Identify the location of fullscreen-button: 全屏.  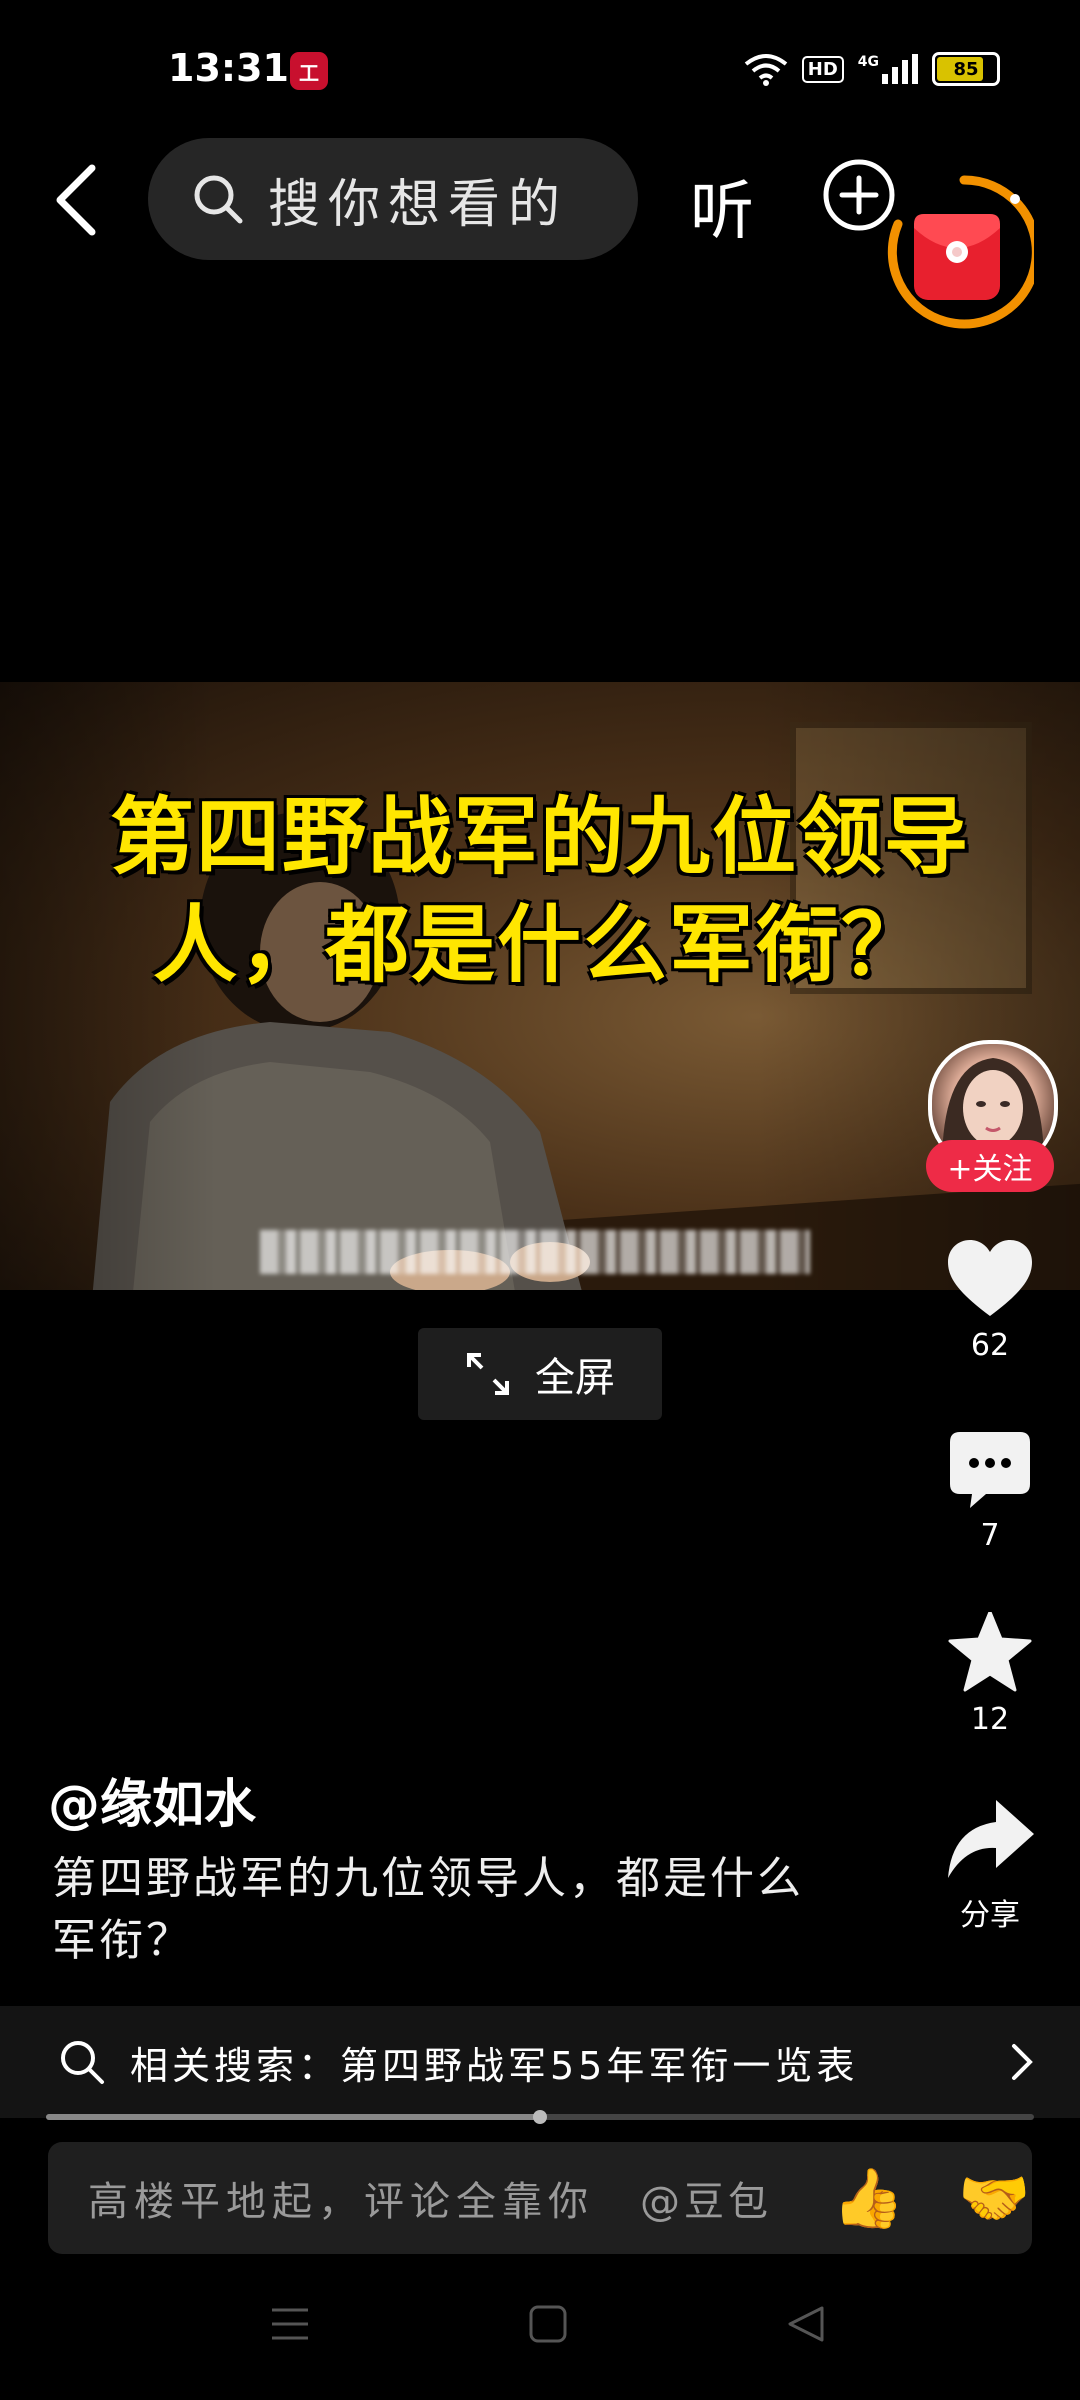
(540, 1374).